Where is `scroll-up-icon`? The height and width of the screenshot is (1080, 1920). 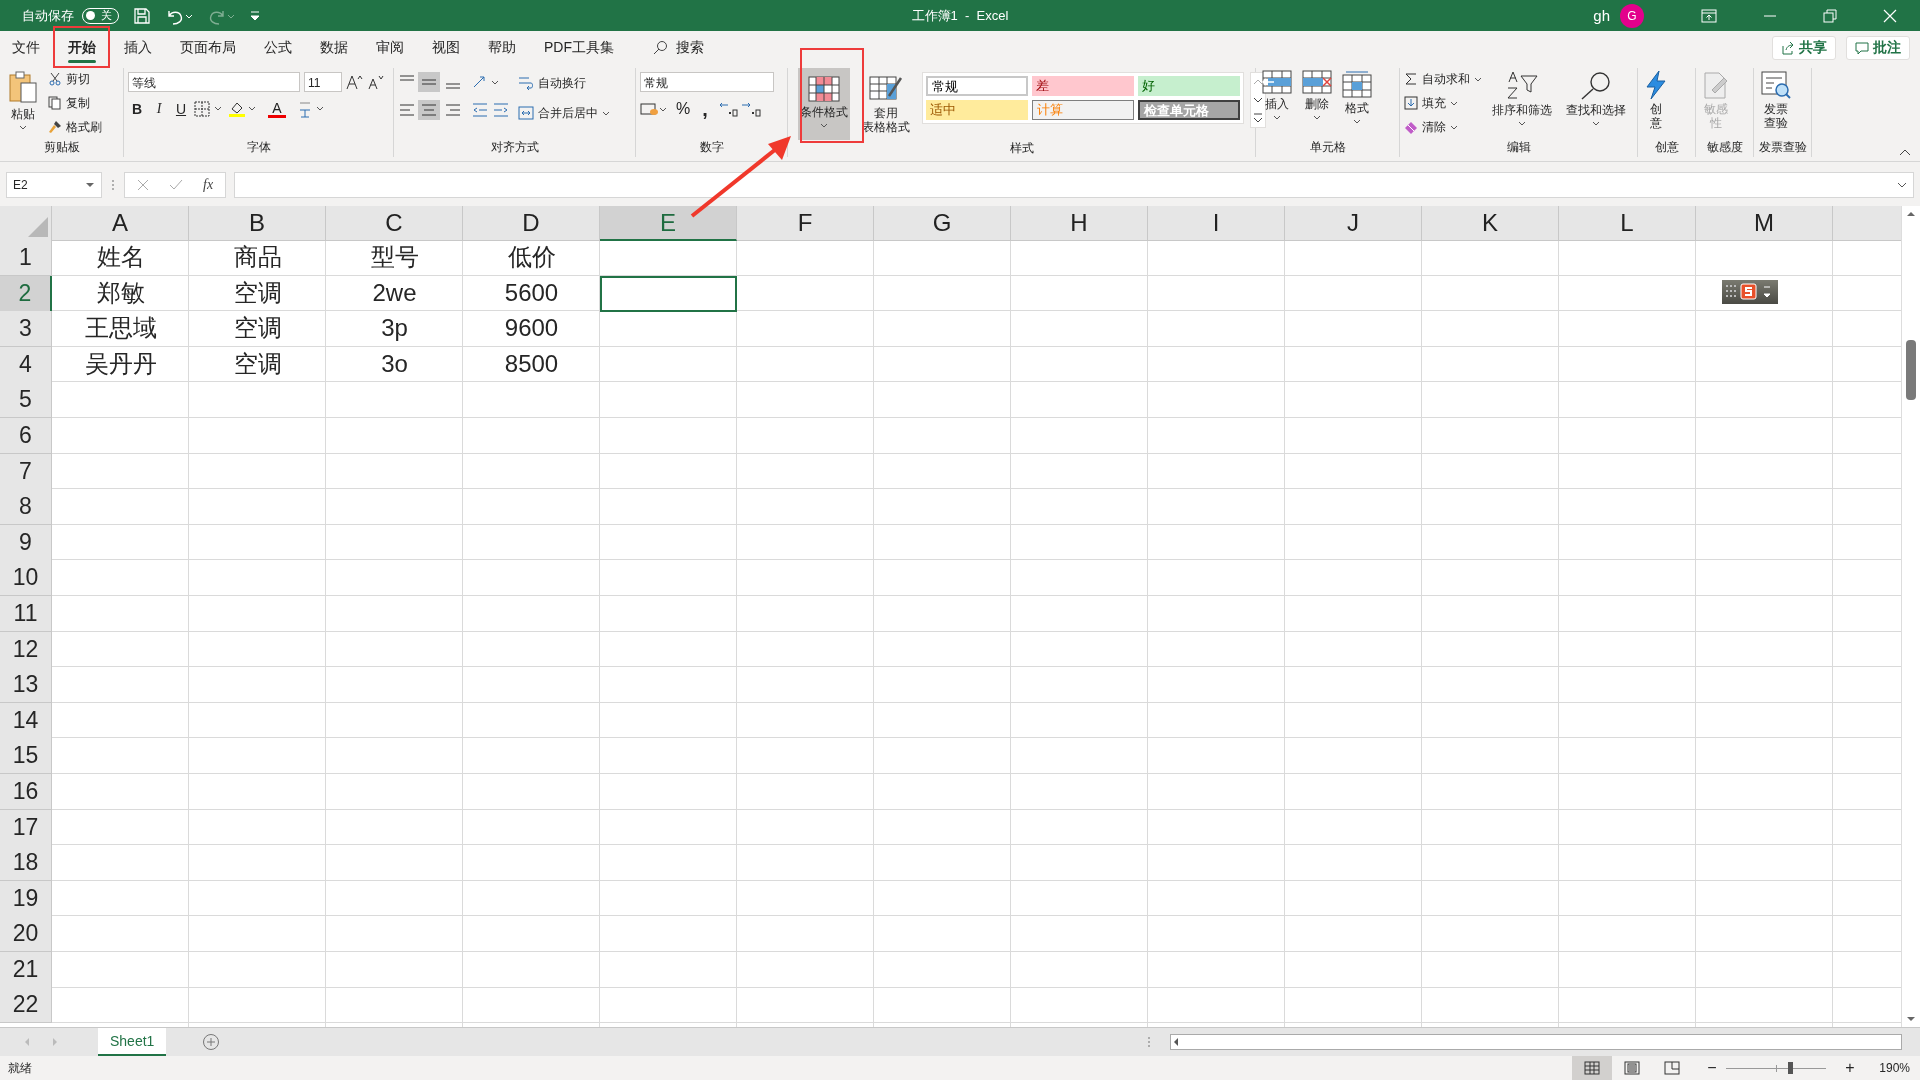
scroll-up-icon is located at coordinates (1911, 214).